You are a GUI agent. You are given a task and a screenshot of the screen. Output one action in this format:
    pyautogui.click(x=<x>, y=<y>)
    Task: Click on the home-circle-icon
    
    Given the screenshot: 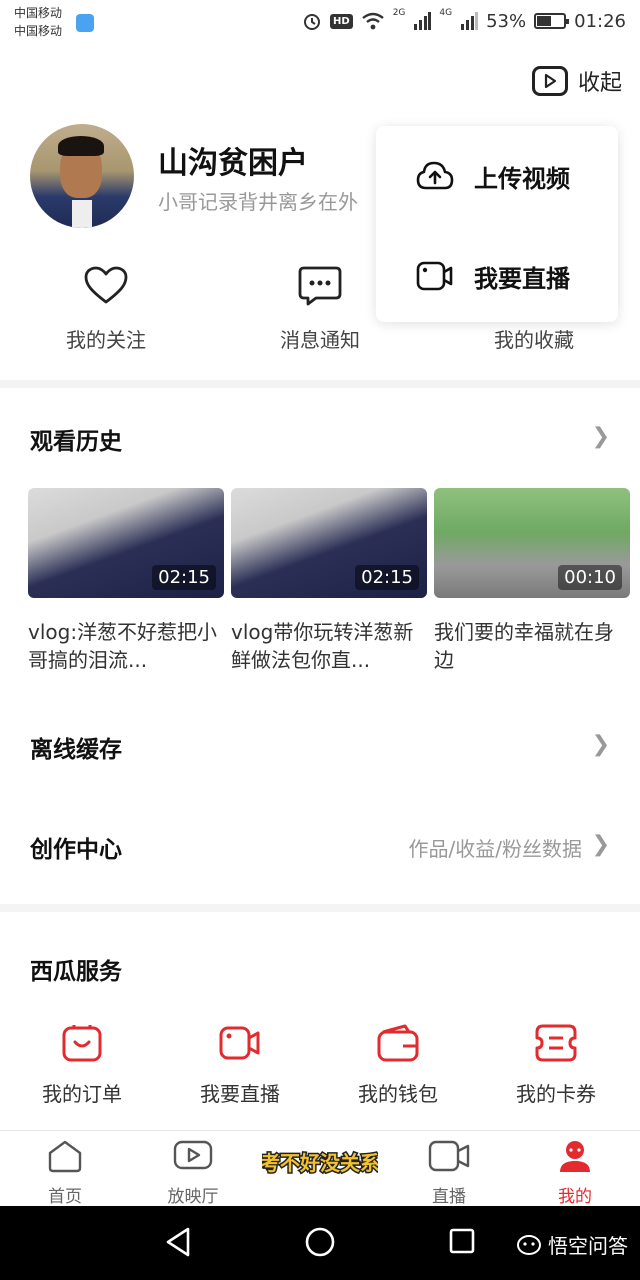 What is the action you would take?
    pyautogui.click(x=320, y=1242)
    